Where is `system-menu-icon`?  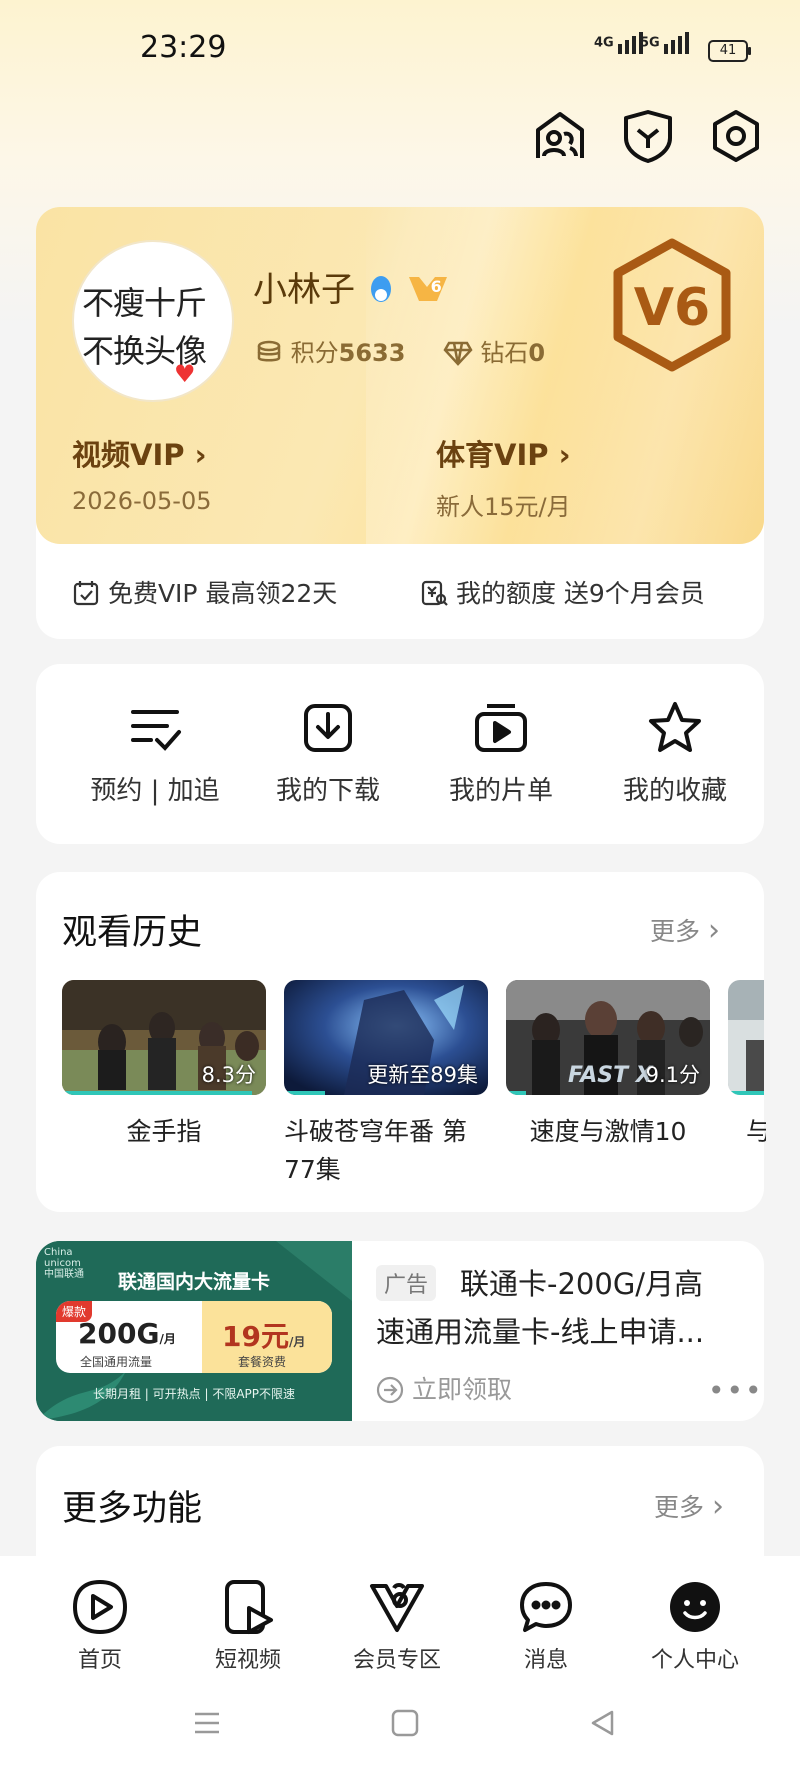 system-menu-icon is located at coordinates (207, 1723).